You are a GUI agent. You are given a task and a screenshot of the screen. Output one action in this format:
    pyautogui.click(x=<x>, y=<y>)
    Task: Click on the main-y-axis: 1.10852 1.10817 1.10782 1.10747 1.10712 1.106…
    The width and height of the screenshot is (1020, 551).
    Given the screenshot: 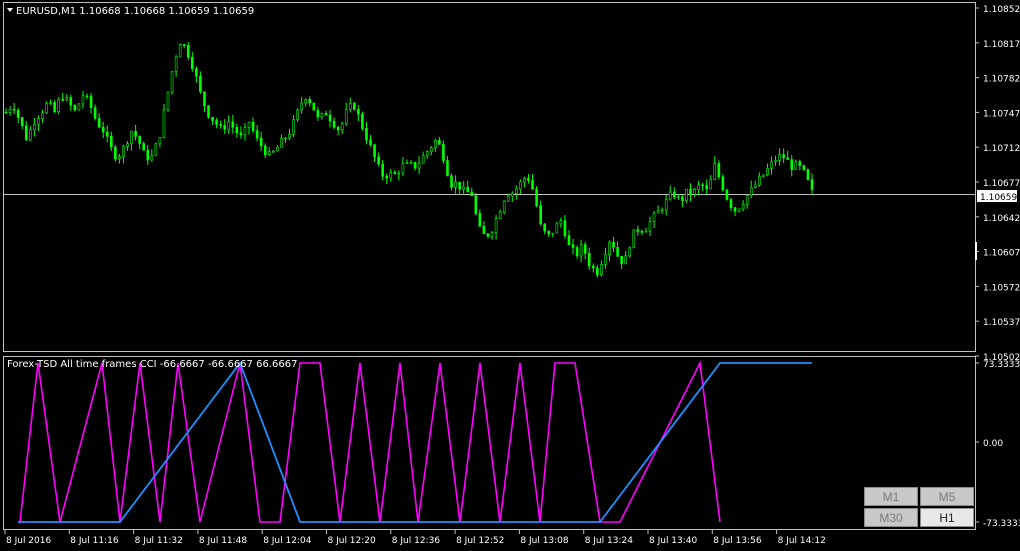 What is the action you would take?
    pyautogui.click(x=997, y=184)
    